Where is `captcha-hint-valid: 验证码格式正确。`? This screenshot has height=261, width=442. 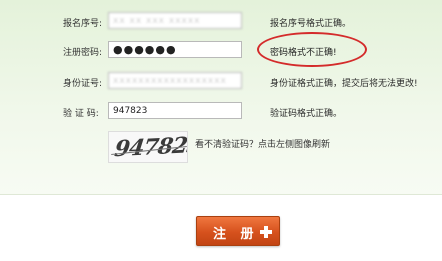
captcha-hint-valid: 验证码格式正确。 is located at coordinates (306, 114).